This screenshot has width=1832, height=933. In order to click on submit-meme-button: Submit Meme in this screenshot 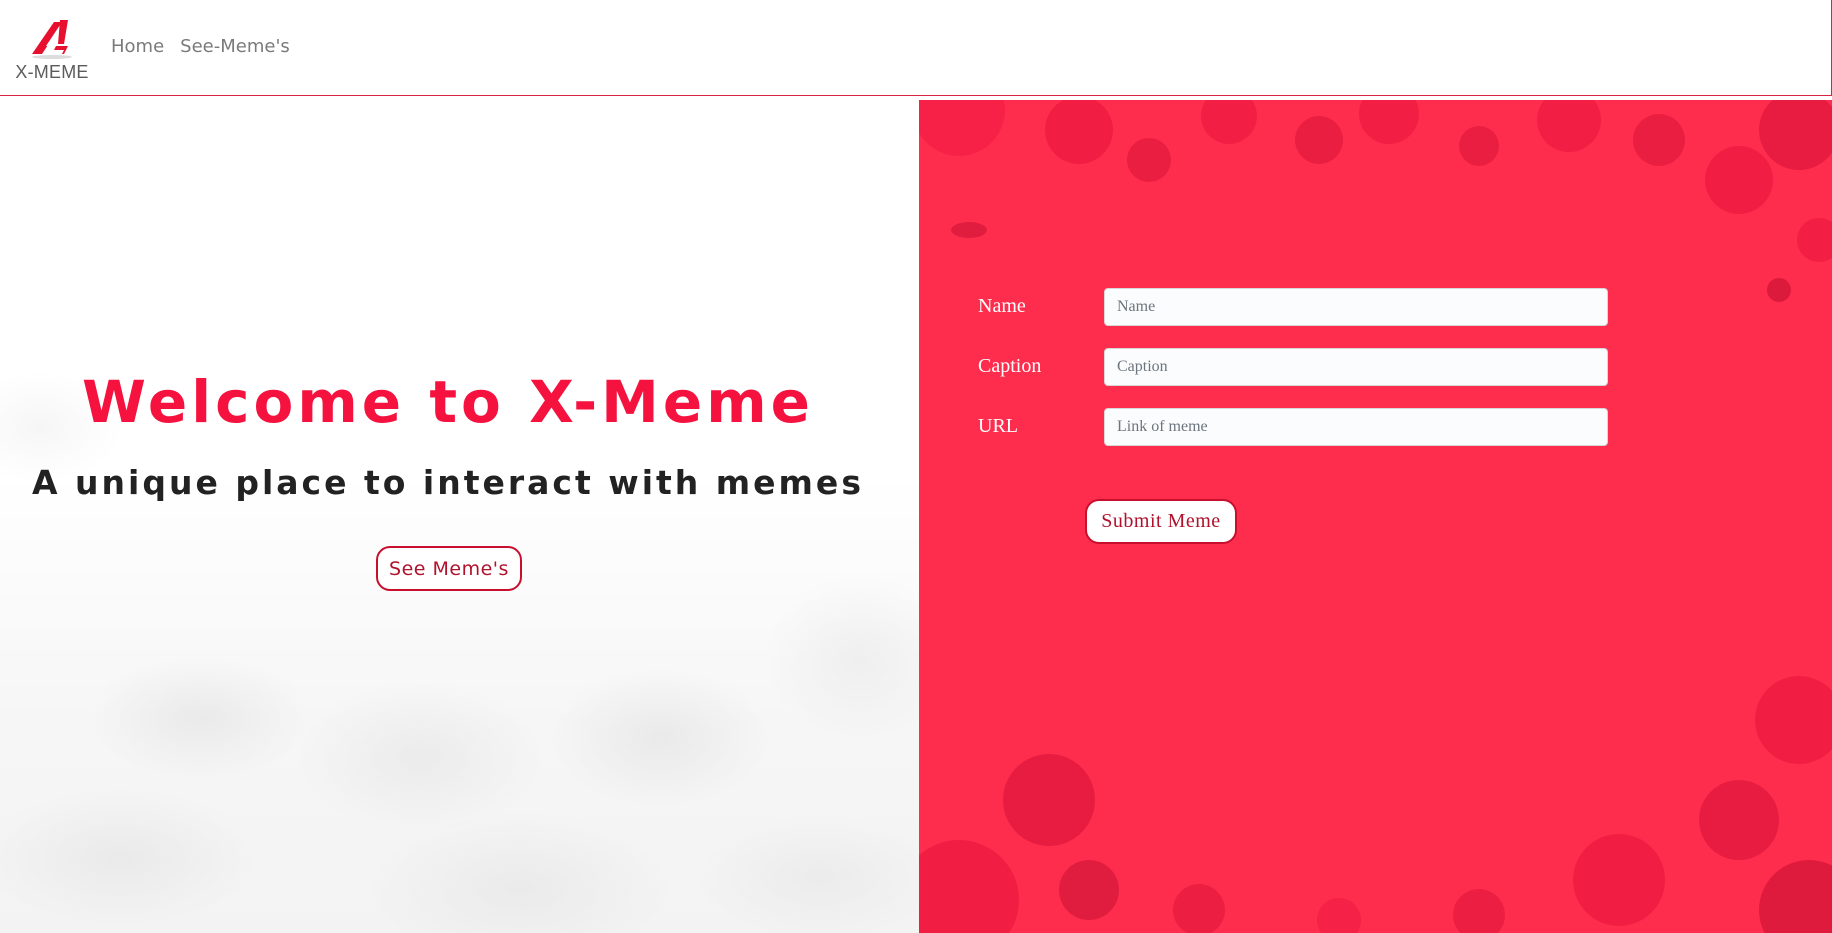, I will do `click(1161, 521)`.